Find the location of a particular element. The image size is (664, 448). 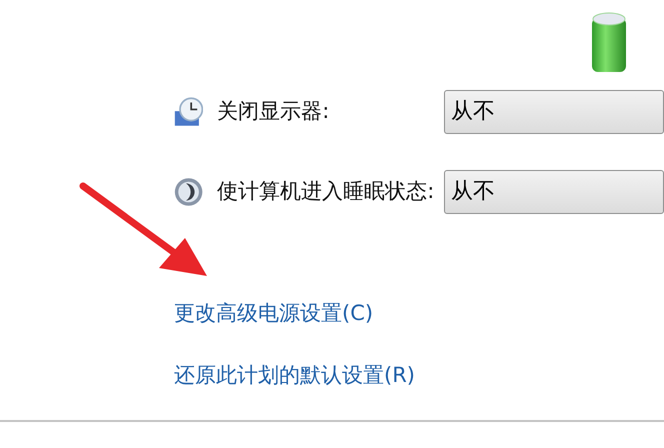

link: 还原此计划的默认设置(R) is located at coordinates (294, 375).